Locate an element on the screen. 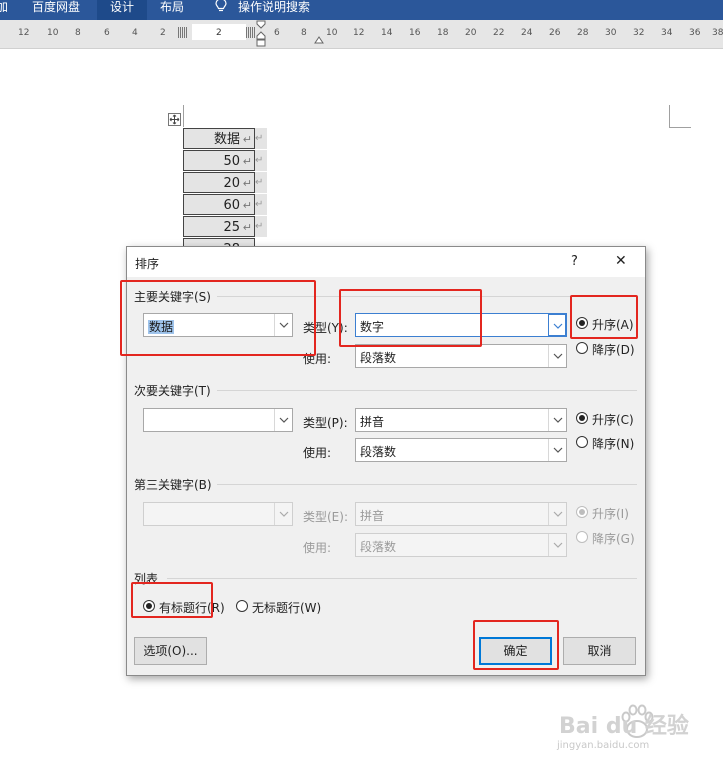 Image resolution: width=723 pixels, height=768 pixels. secondary-key-label: 次要关键字(T) is located at coordinates (172, 391).